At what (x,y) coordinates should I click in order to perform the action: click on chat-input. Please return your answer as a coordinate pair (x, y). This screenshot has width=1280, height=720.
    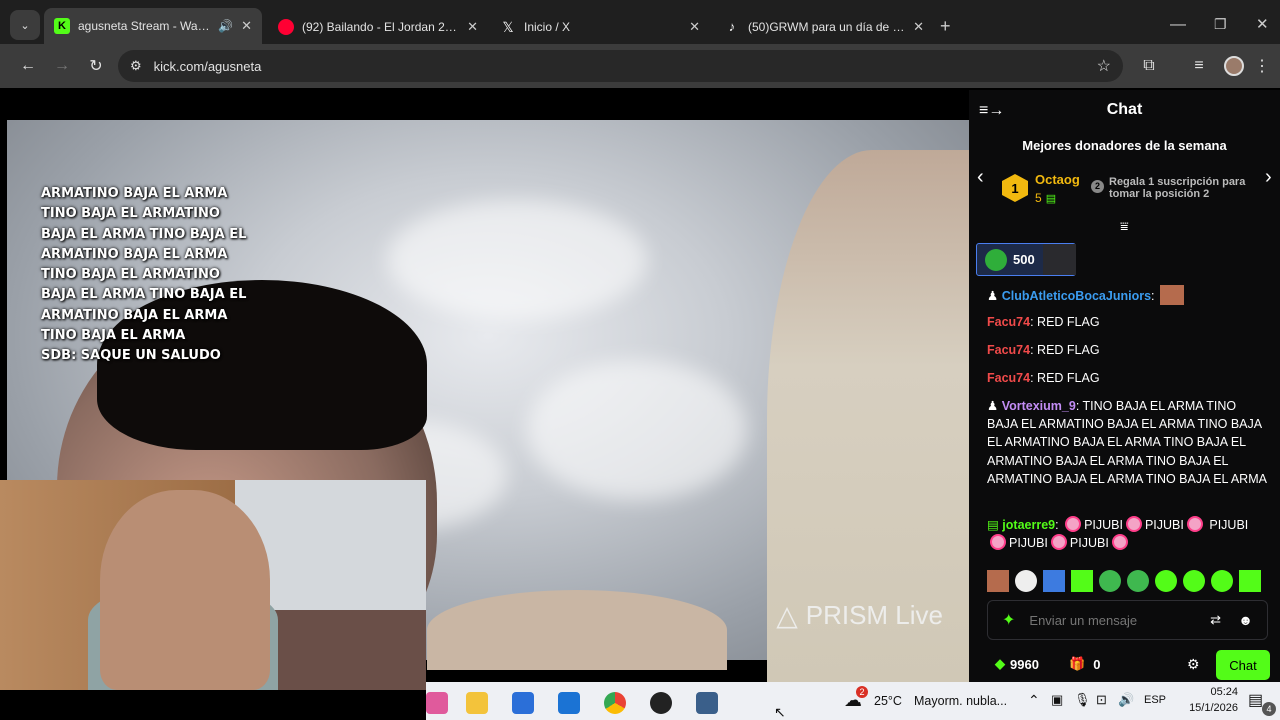
    Looking at the image, I should click on (1112, 620).